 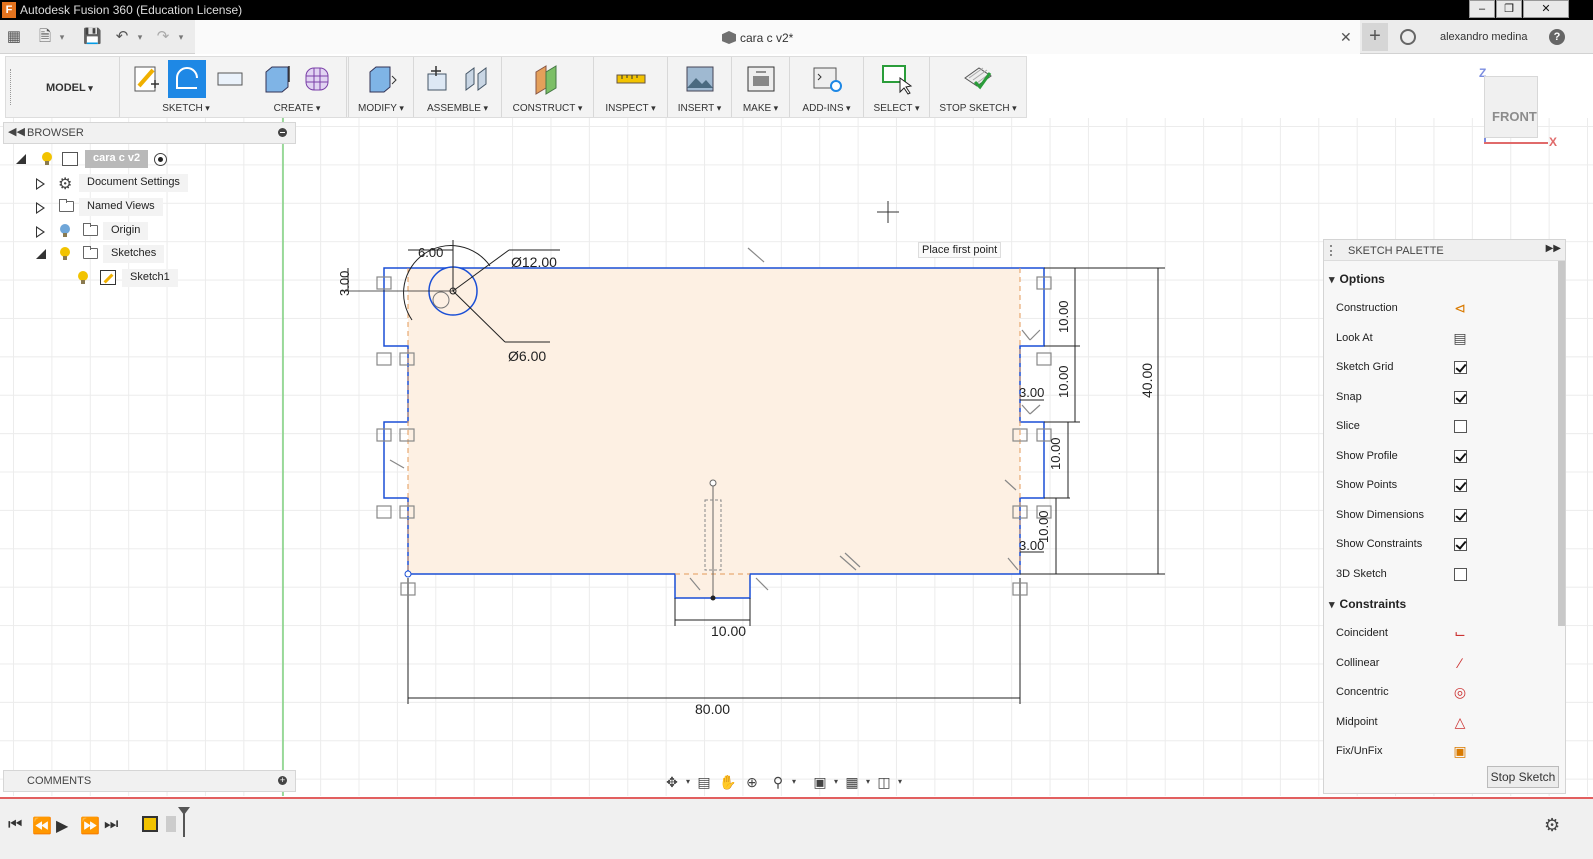 What do you see at coordinates (1375, 37) in the screenshot?
I see `new-tab-button: +` at bounding box center [1375, 37].